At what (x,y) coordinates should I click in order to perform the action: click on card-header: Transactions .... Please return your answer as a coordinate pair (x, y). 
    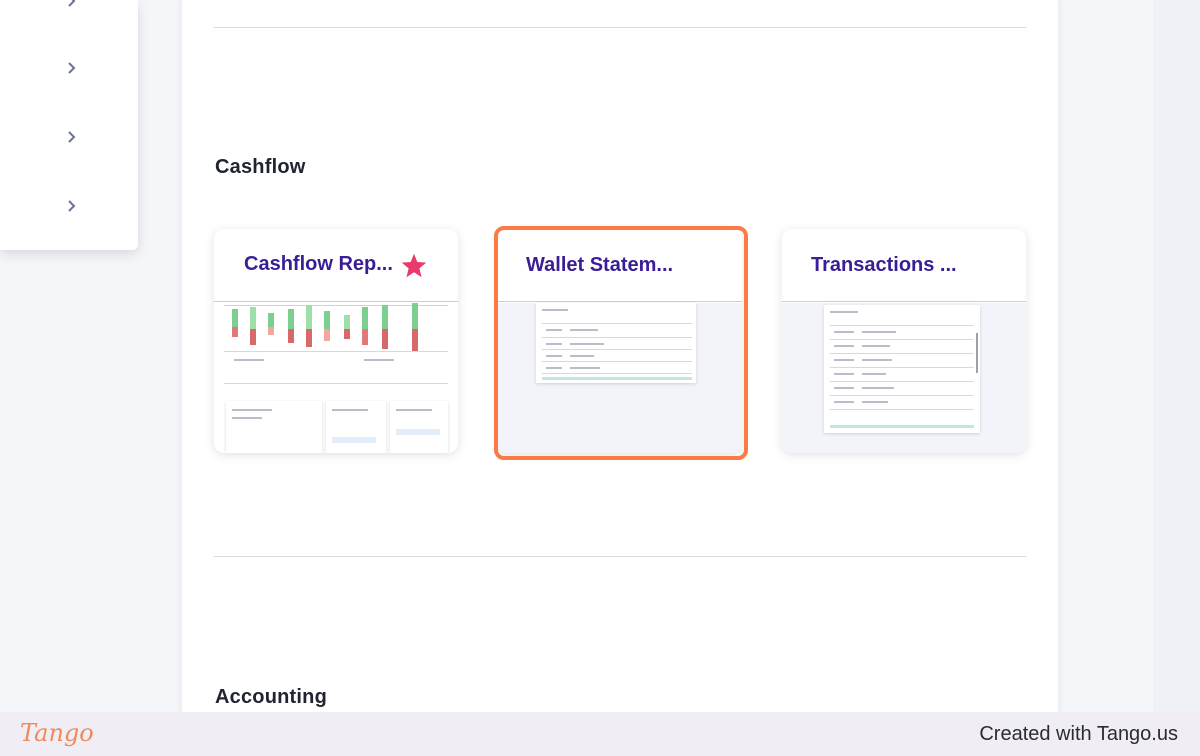
    Looking at the image, I should click on (904, 265).